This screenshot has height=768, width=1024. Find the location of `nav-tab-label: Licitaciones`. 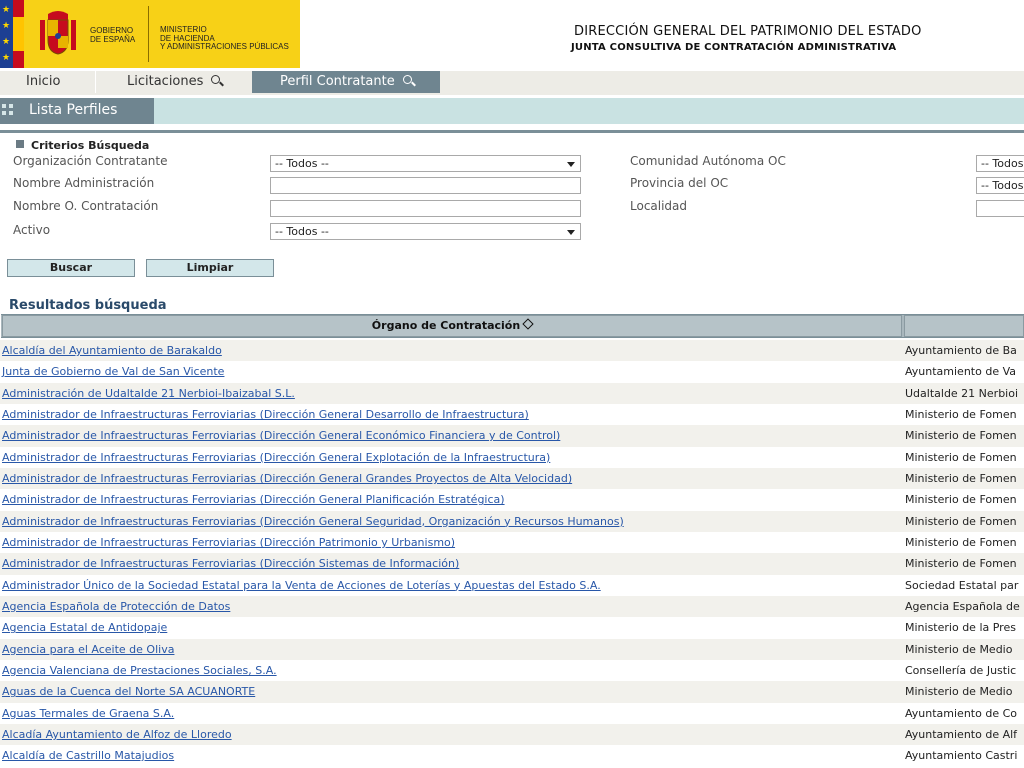

nav-tab-label: Licitaciones is located at coordinates (165, 81).